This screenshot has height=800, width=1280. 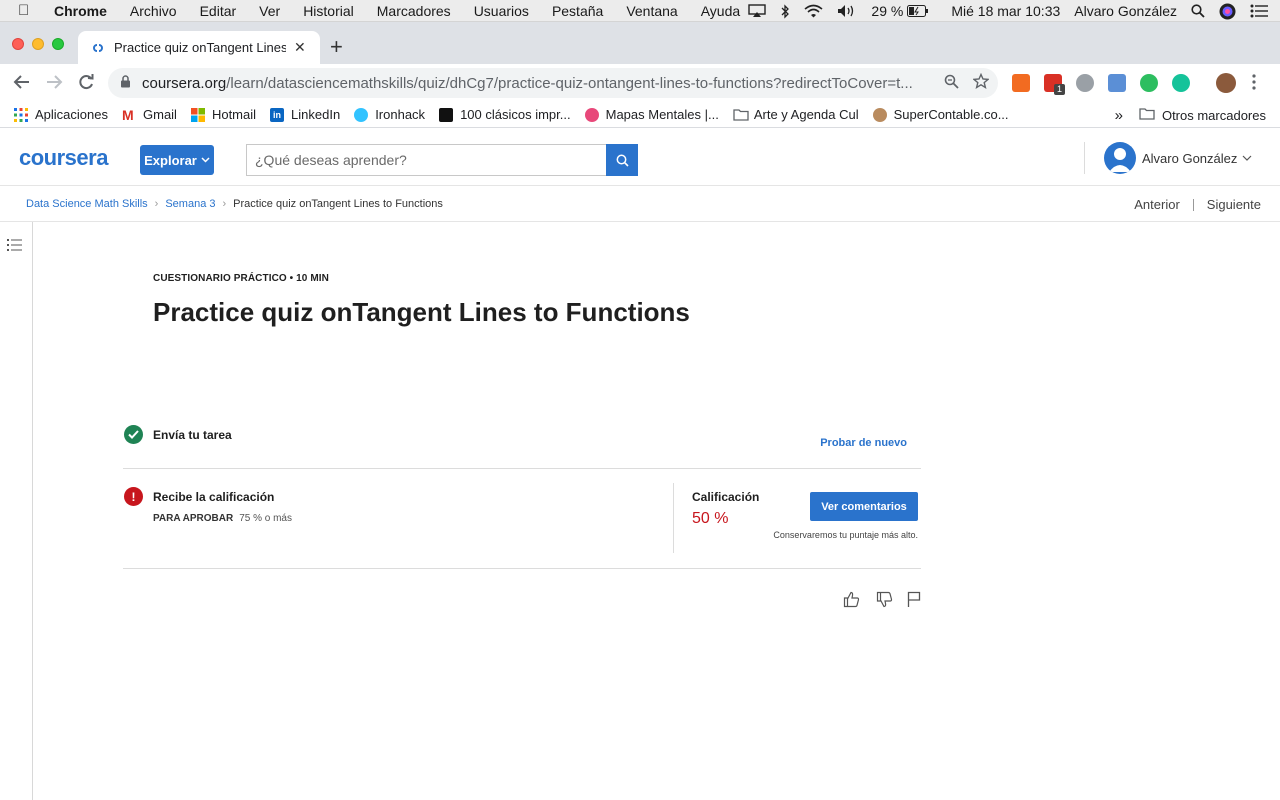 What do you see at coordinates (21, 114) in the screenshot?
I see `apps-grid-icon` at bounding box center [21, 114].